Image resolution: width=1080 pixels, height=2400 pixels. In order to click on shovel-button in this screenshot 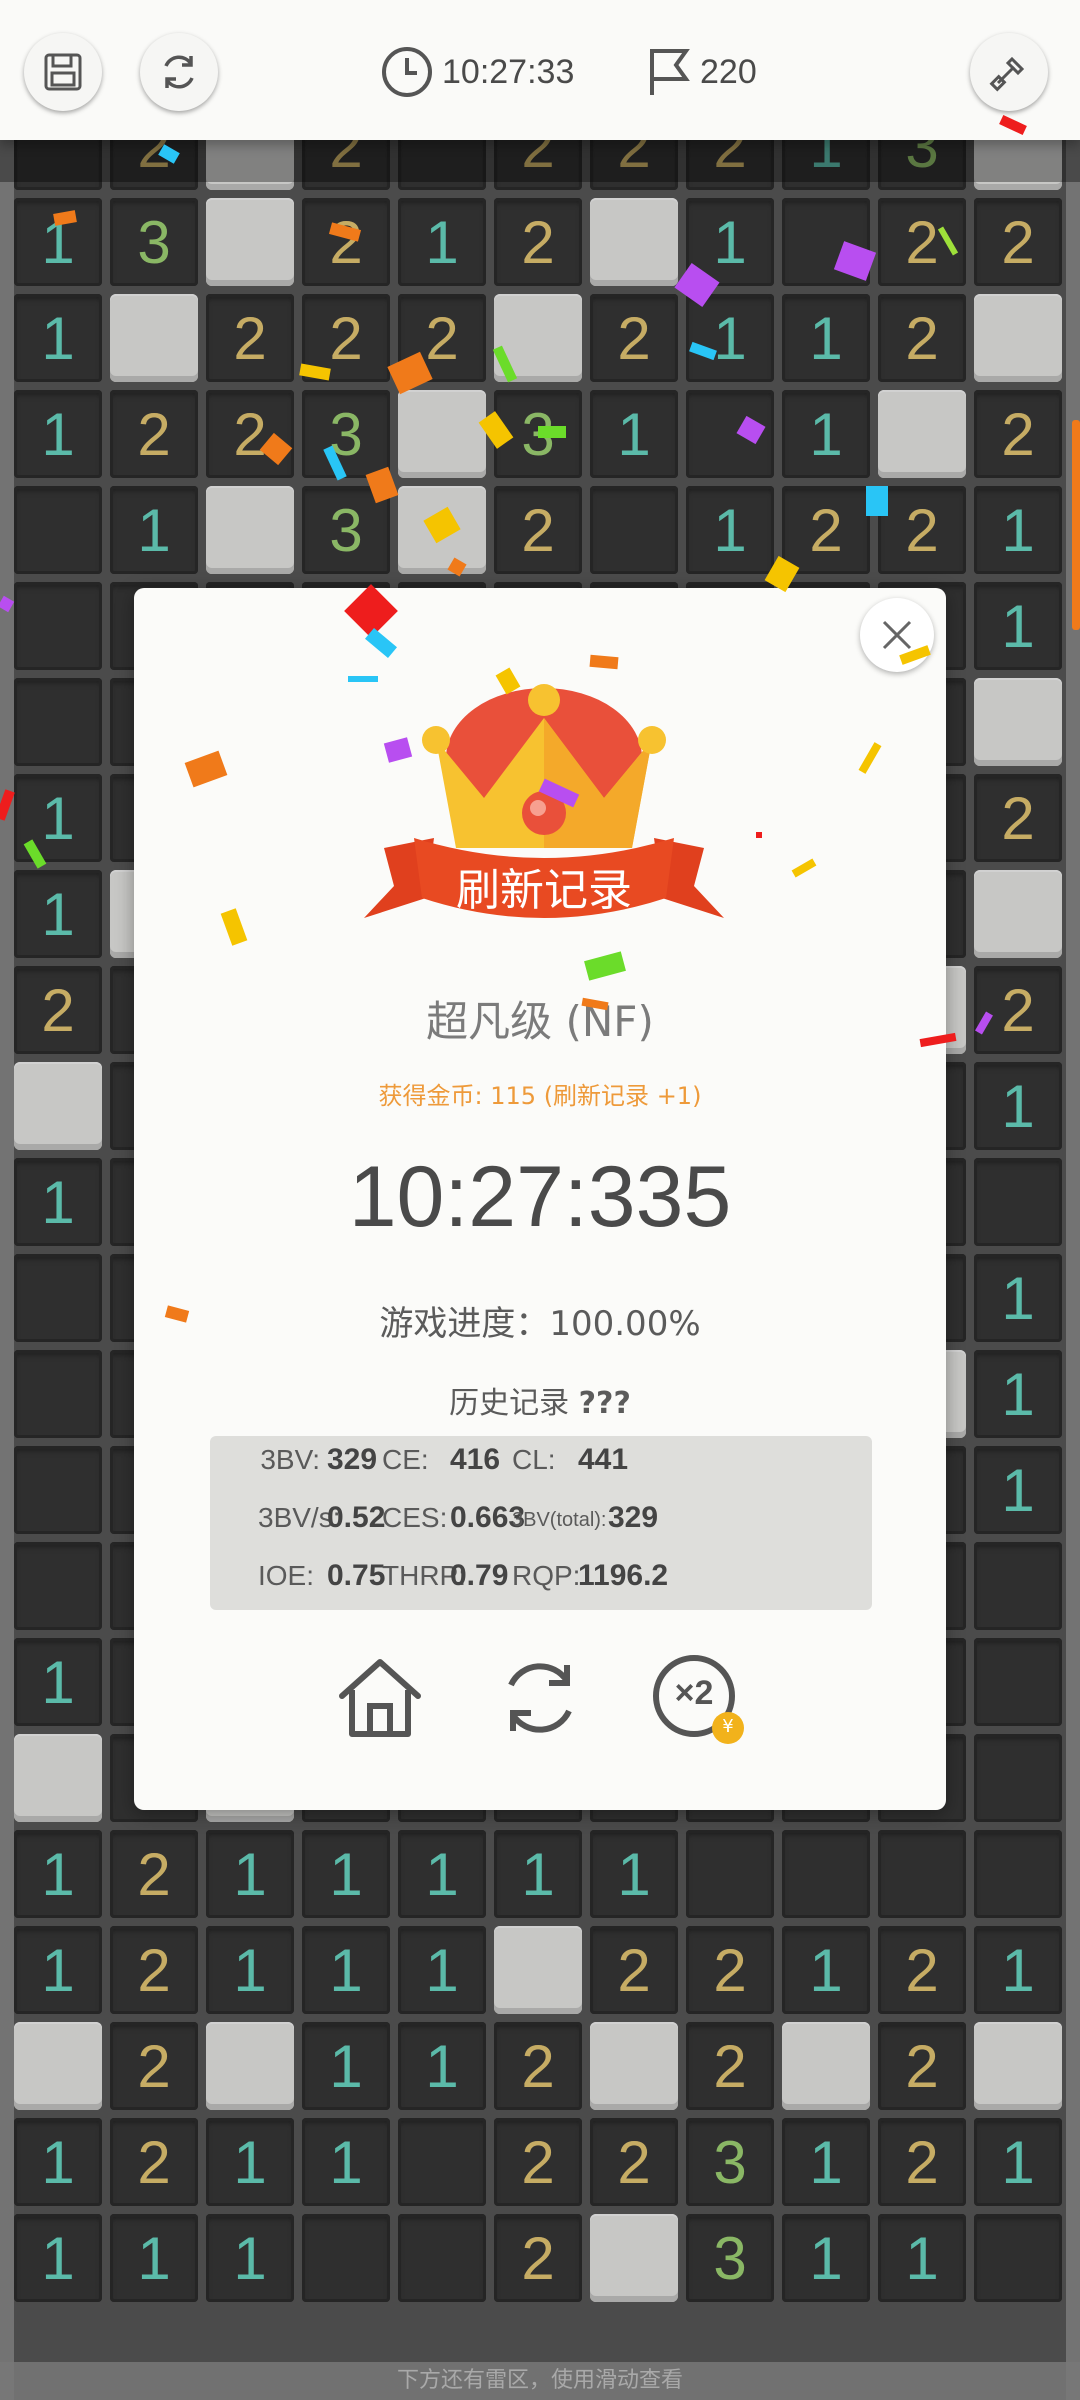, I will do `click(1009, 72)`.